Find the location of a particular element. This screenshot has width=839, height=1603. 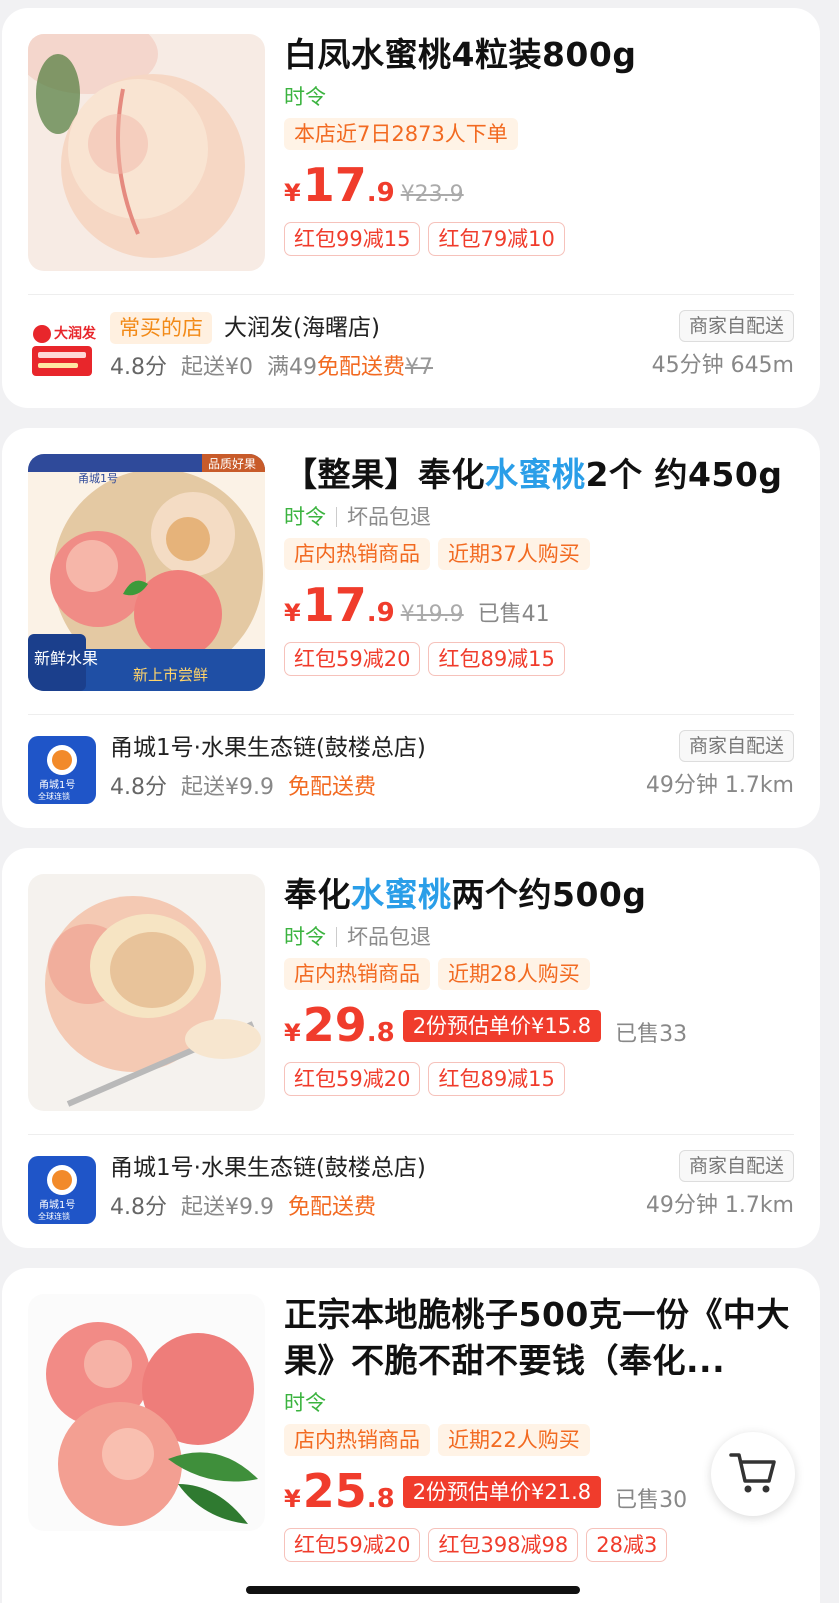

bottom-text: 新上市尝鲜 is located at coordinates (170, 675).